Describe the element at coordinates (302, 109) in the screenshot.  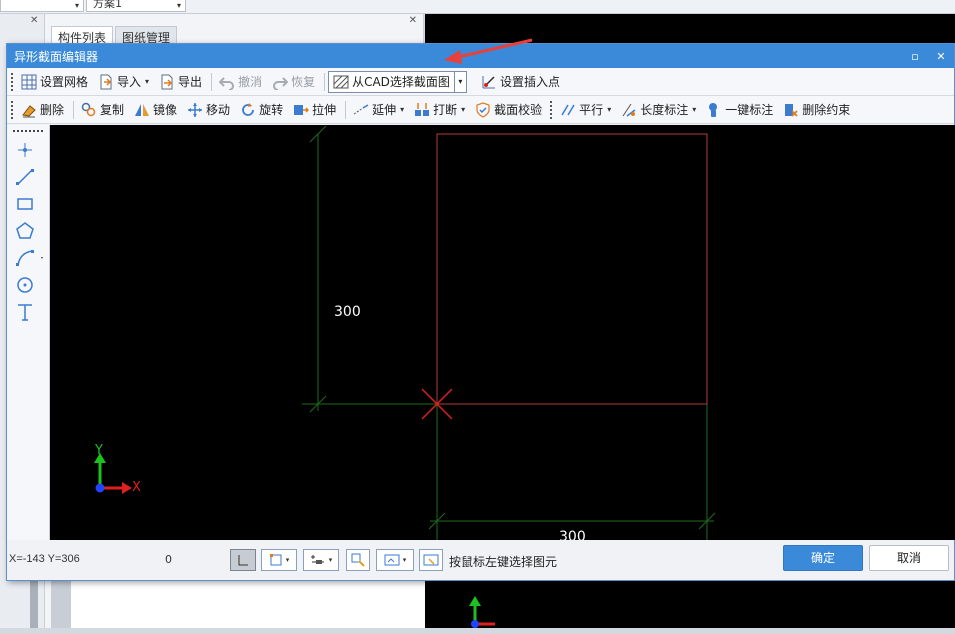
I see `stretch-icon` at that location.